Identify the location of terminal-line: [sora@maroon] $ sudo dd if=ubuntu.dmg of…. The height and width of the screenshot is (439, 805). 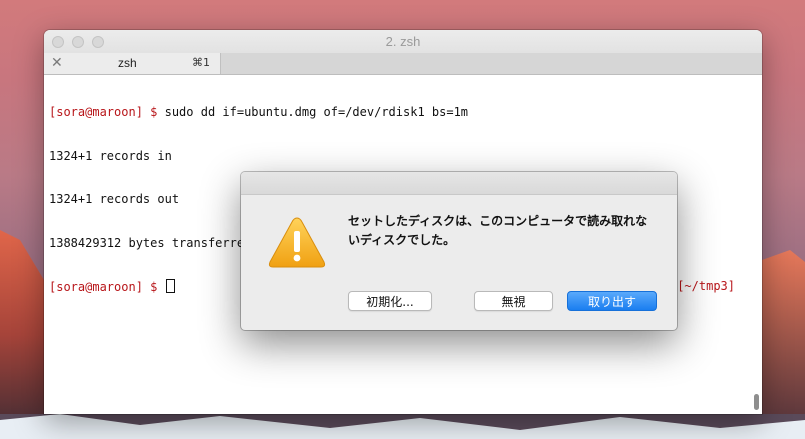
(401, 112).